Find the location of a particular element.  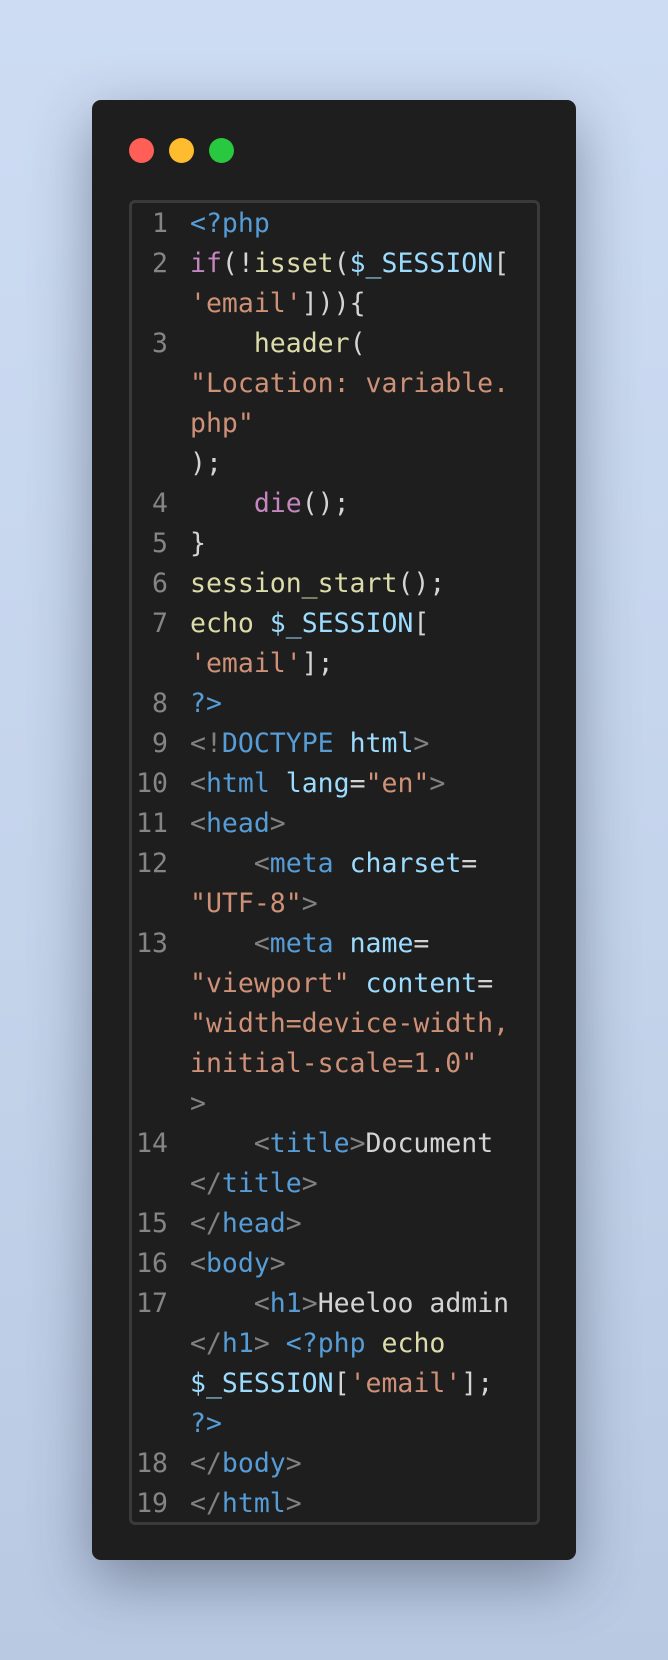

code-line: 8 ?> is located at coordinates (334, 704).